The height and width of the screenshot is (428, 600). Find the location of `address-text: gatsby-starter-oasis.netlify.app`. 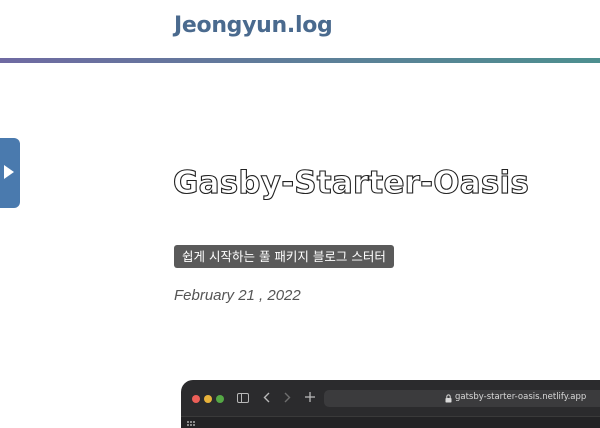

address-text: gatsby-starter-oasis.netlify.app is located at coordinates (521, 397).